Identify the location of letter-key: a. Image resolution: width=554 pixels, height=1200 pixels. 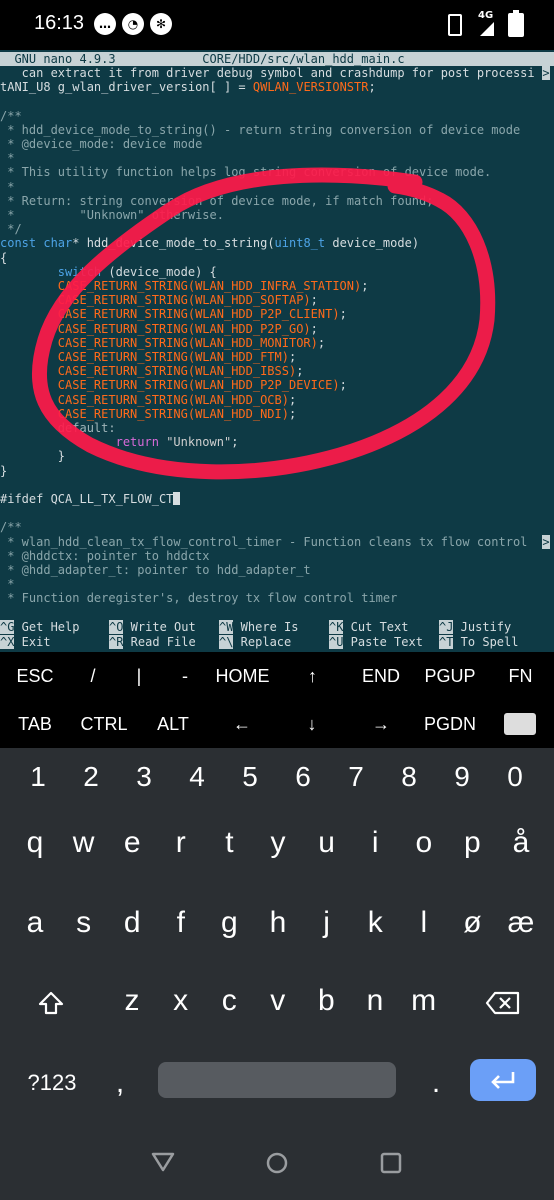
(35, 923).